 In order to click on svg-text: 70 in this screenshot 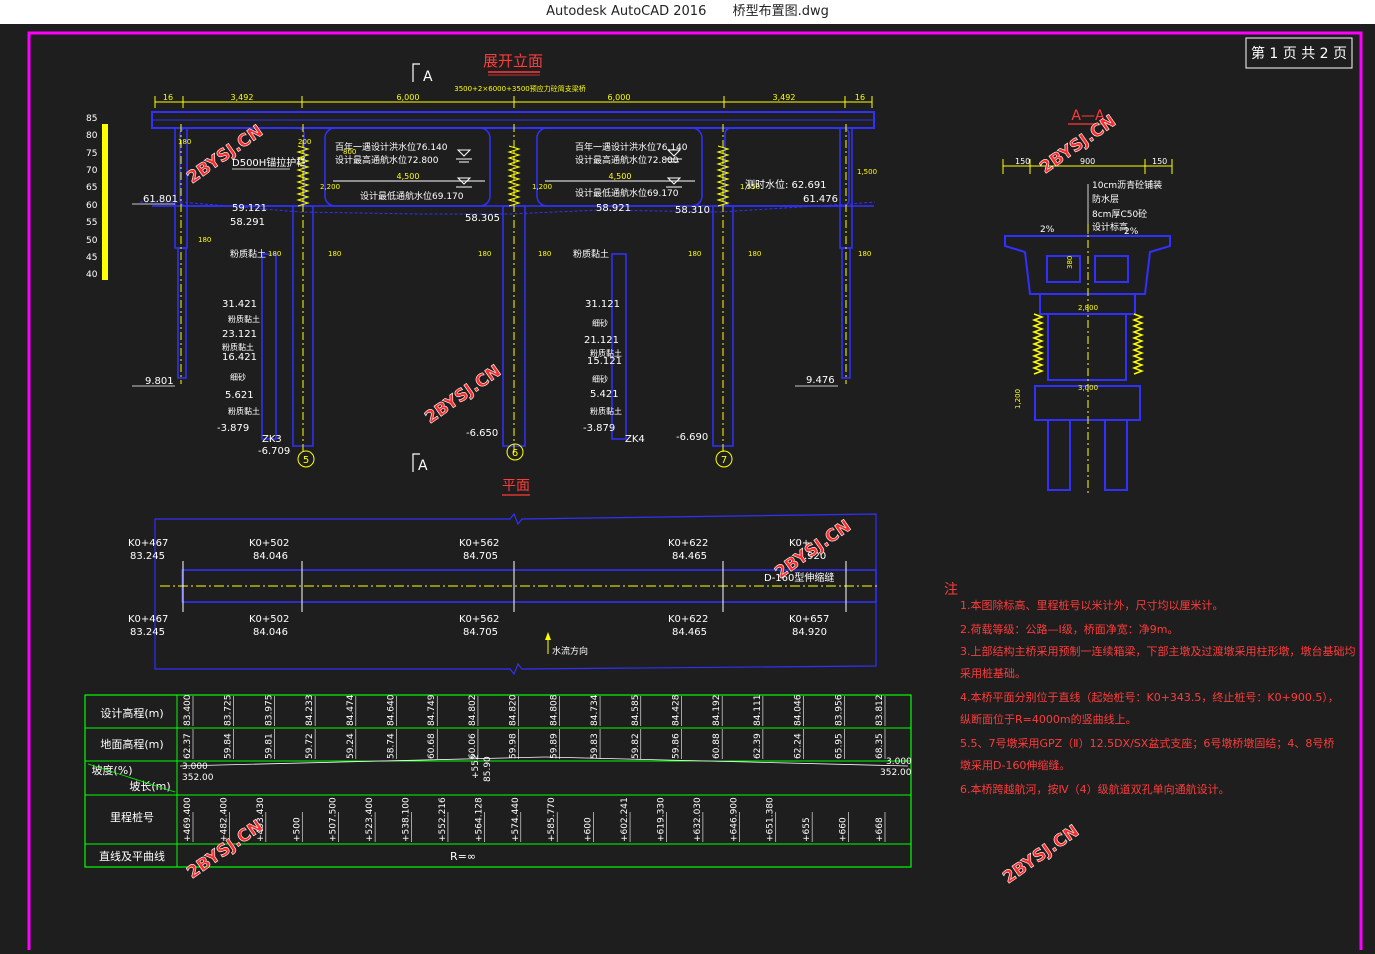, I will do `click(92, 171)`.